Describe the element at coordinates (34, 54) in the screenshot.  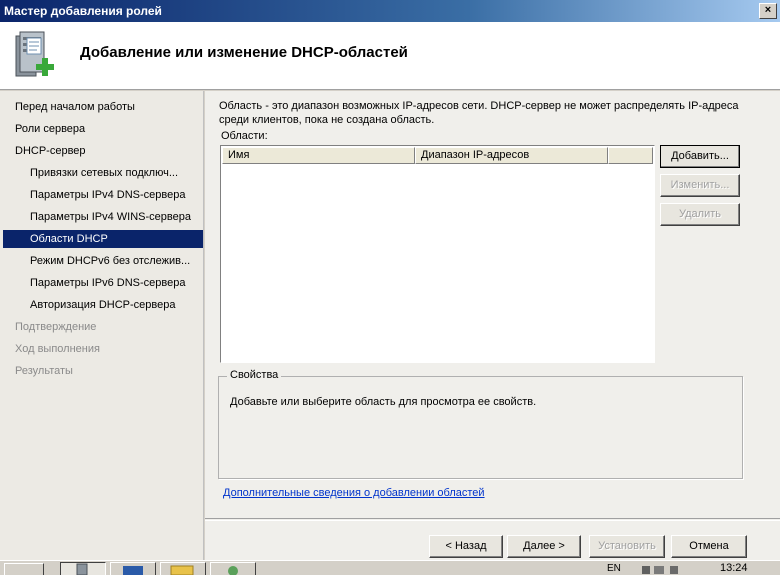
I see `server-add-icon` at that location.